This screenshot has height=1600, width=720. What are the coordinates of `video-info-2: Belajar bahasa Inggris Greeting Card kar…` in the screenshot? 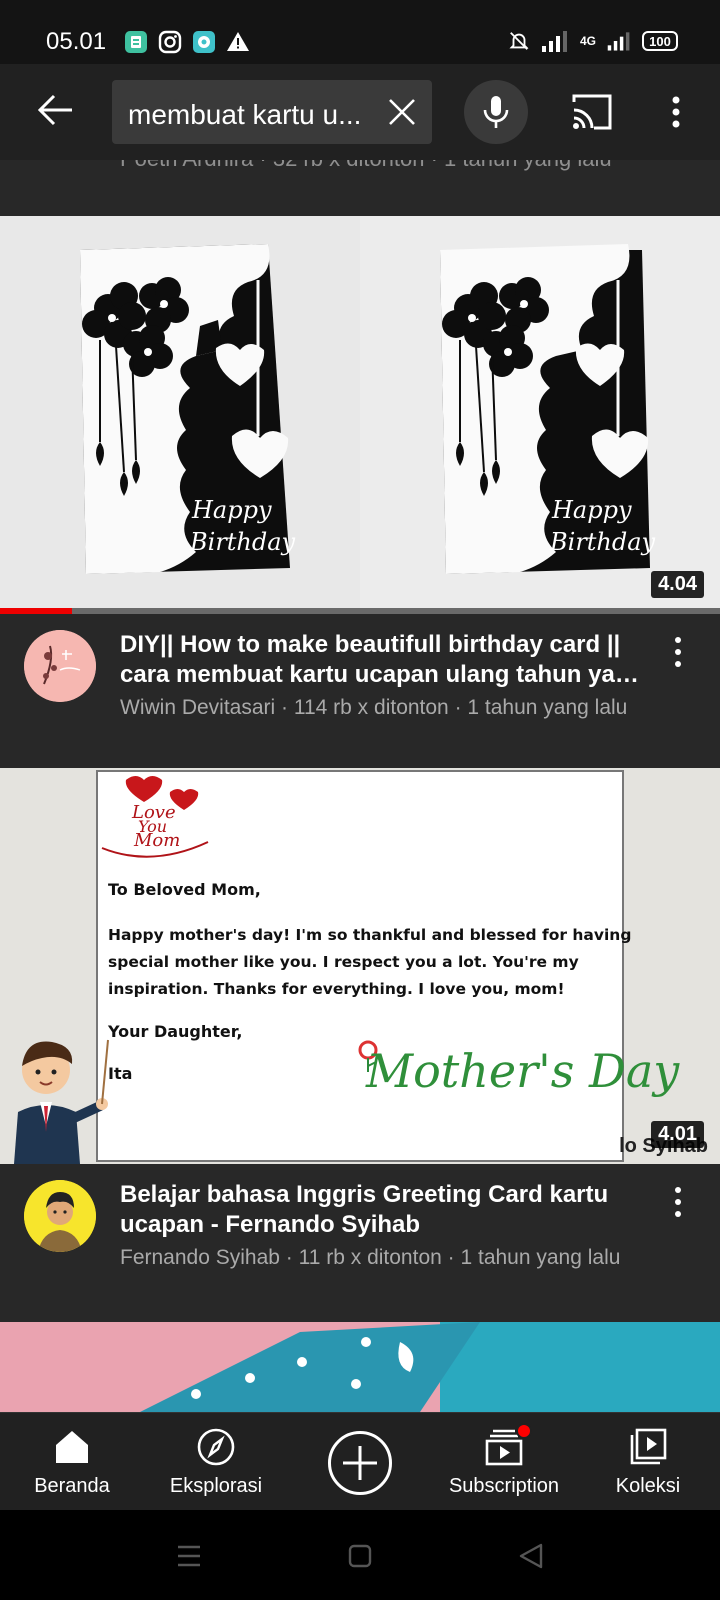 It's located at (360, 1239).